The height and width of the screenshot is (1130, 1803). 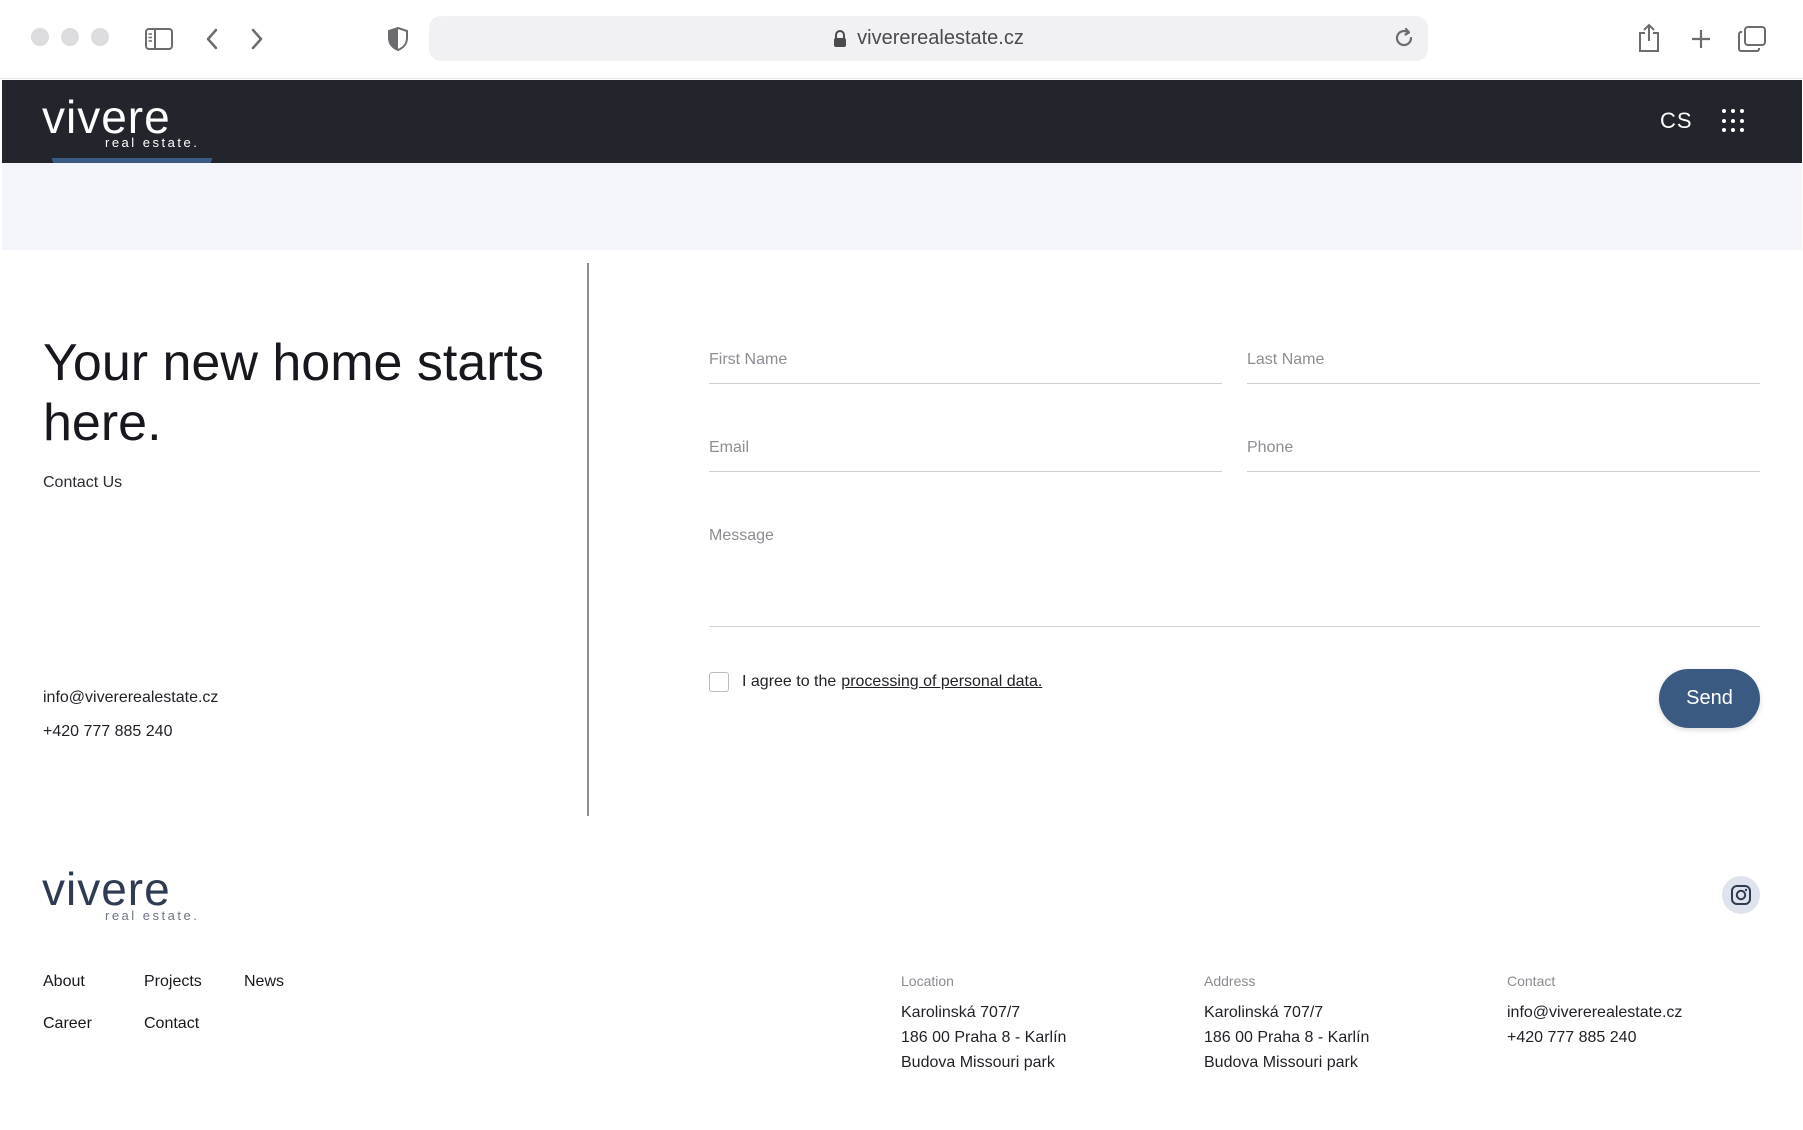 I want to click on footer-link-contact: Contact, so click(x=171, y=1024).